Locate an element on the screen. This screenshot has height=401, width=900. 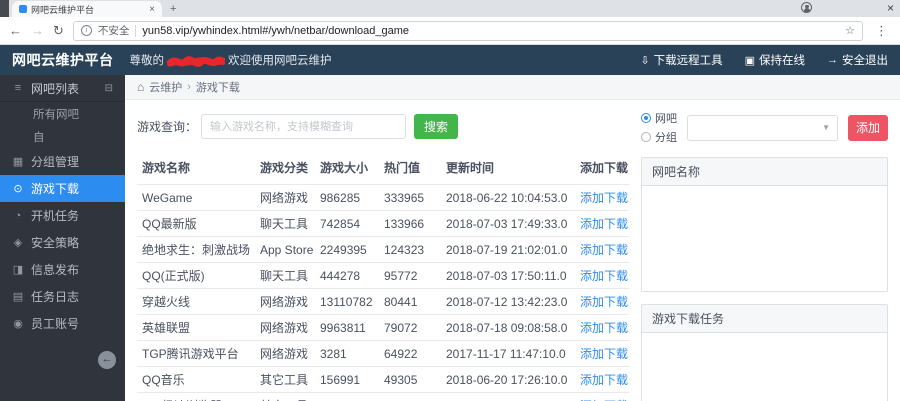
sidebar-item-netbar-list: ≡ 网吧列表 ⊟ is located at coordinates (62, 88).